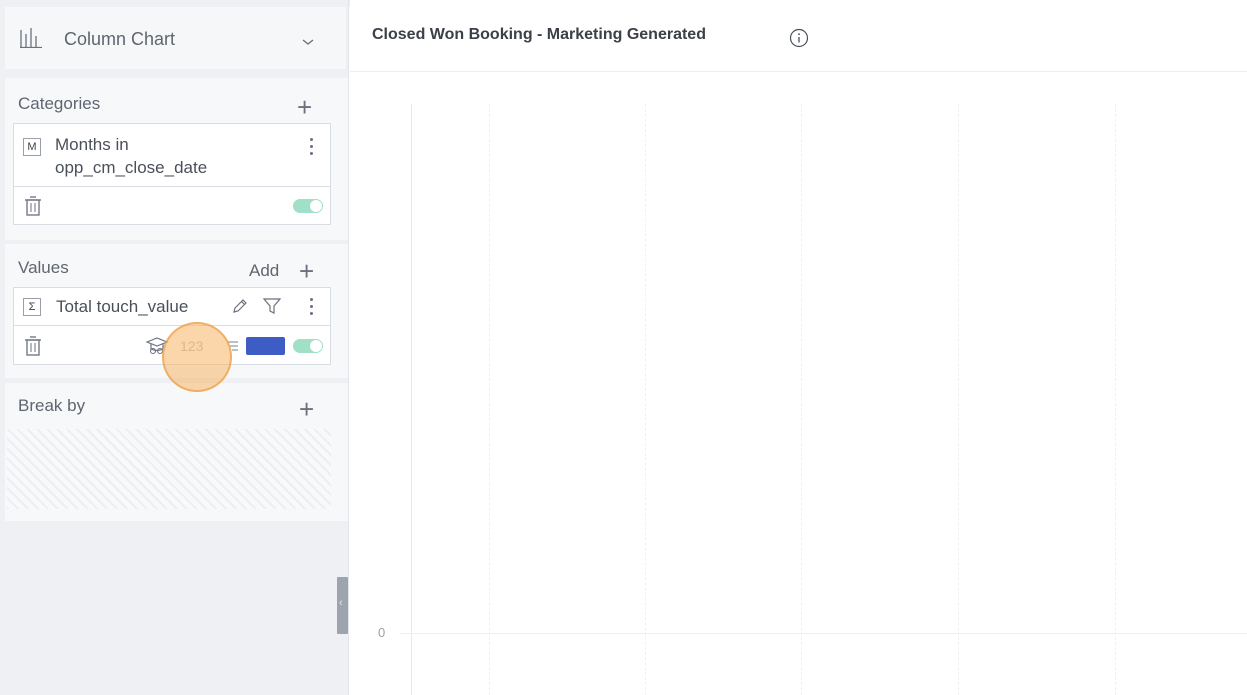  Describe the element at coordinates (306, 271) in the screenshot. I see `add-value-plus-icon: +` at that location.